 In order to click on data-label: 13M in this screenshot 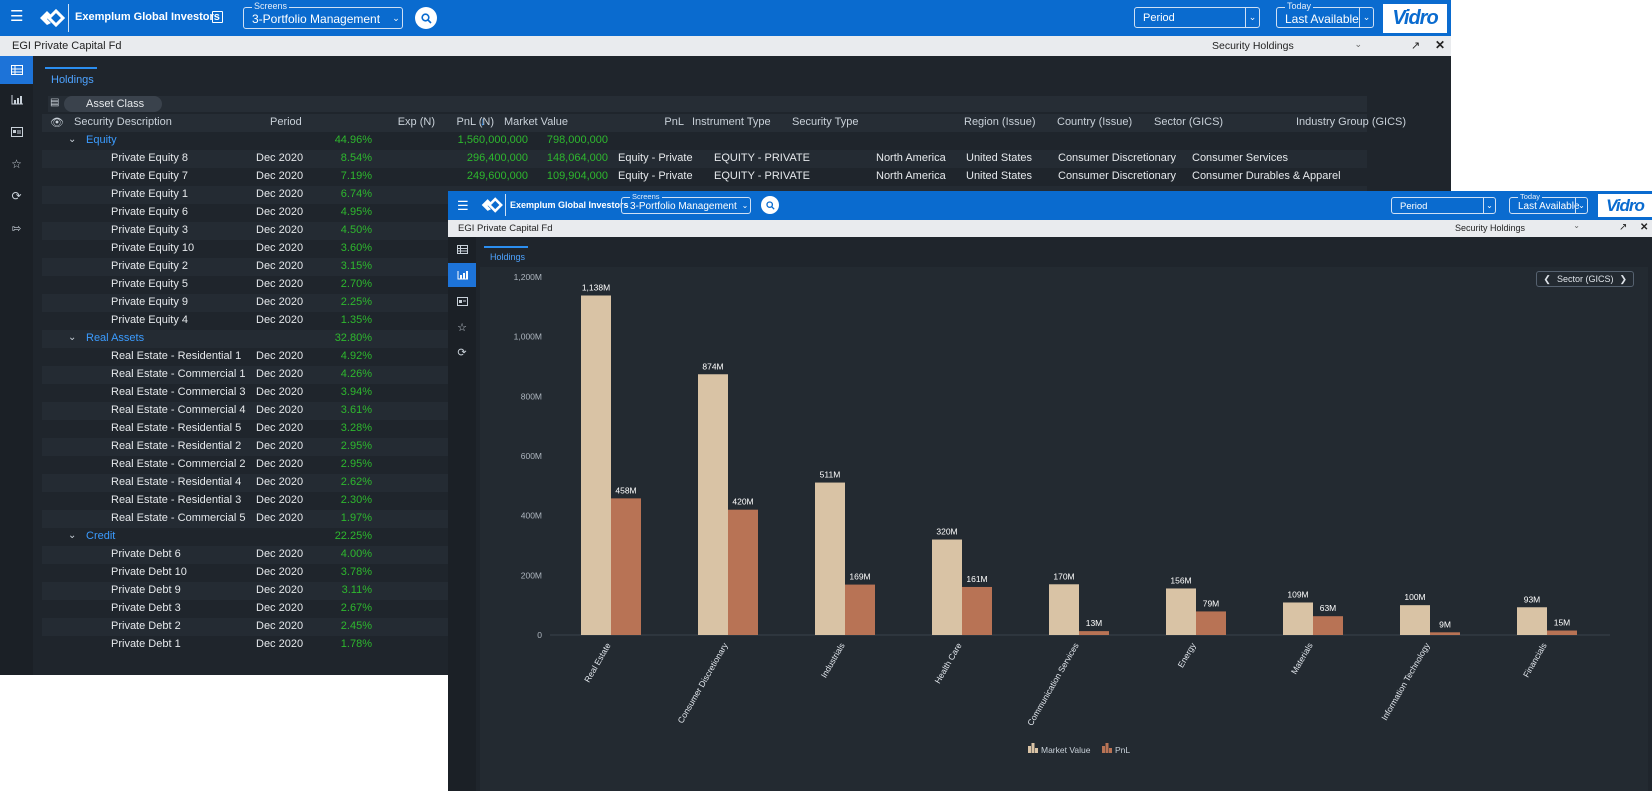, I will do `click(1094, 623)`.